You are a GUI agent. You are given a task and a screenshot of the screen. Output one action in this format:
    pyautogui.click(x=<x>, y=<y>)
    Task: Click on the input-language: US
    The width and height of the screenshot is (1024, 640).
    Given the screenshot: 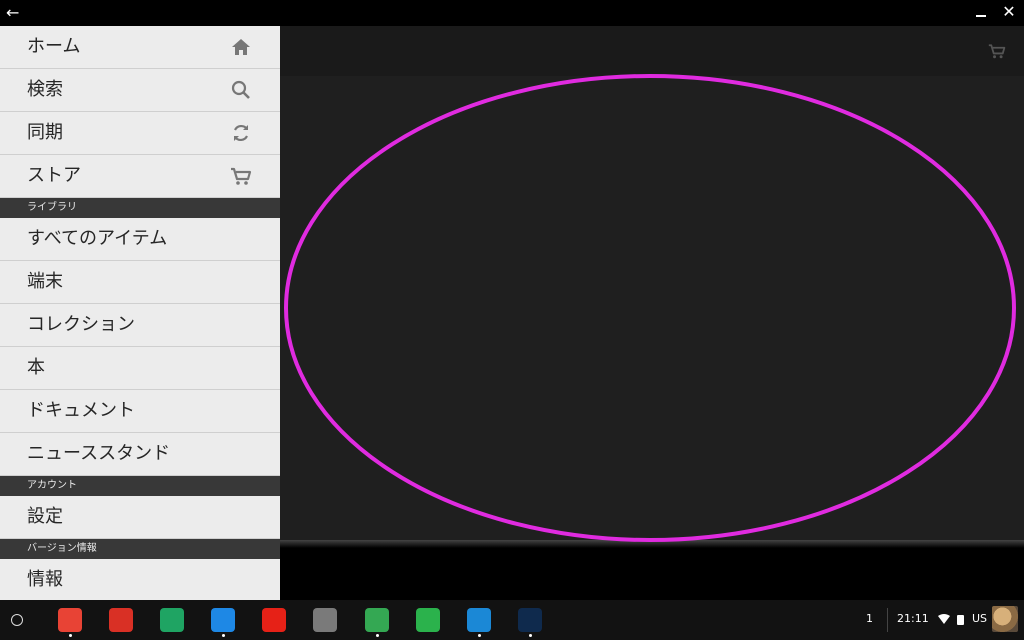 What is the action you would take?
    pyautogui.click(x=979, y=618)
    